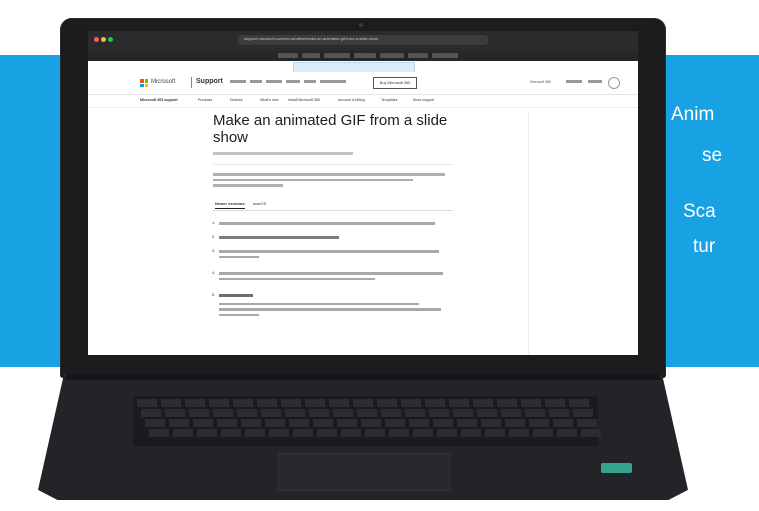 The image size is (759, 511). I want to click on subnav-item: What's new, so click(269, 100).